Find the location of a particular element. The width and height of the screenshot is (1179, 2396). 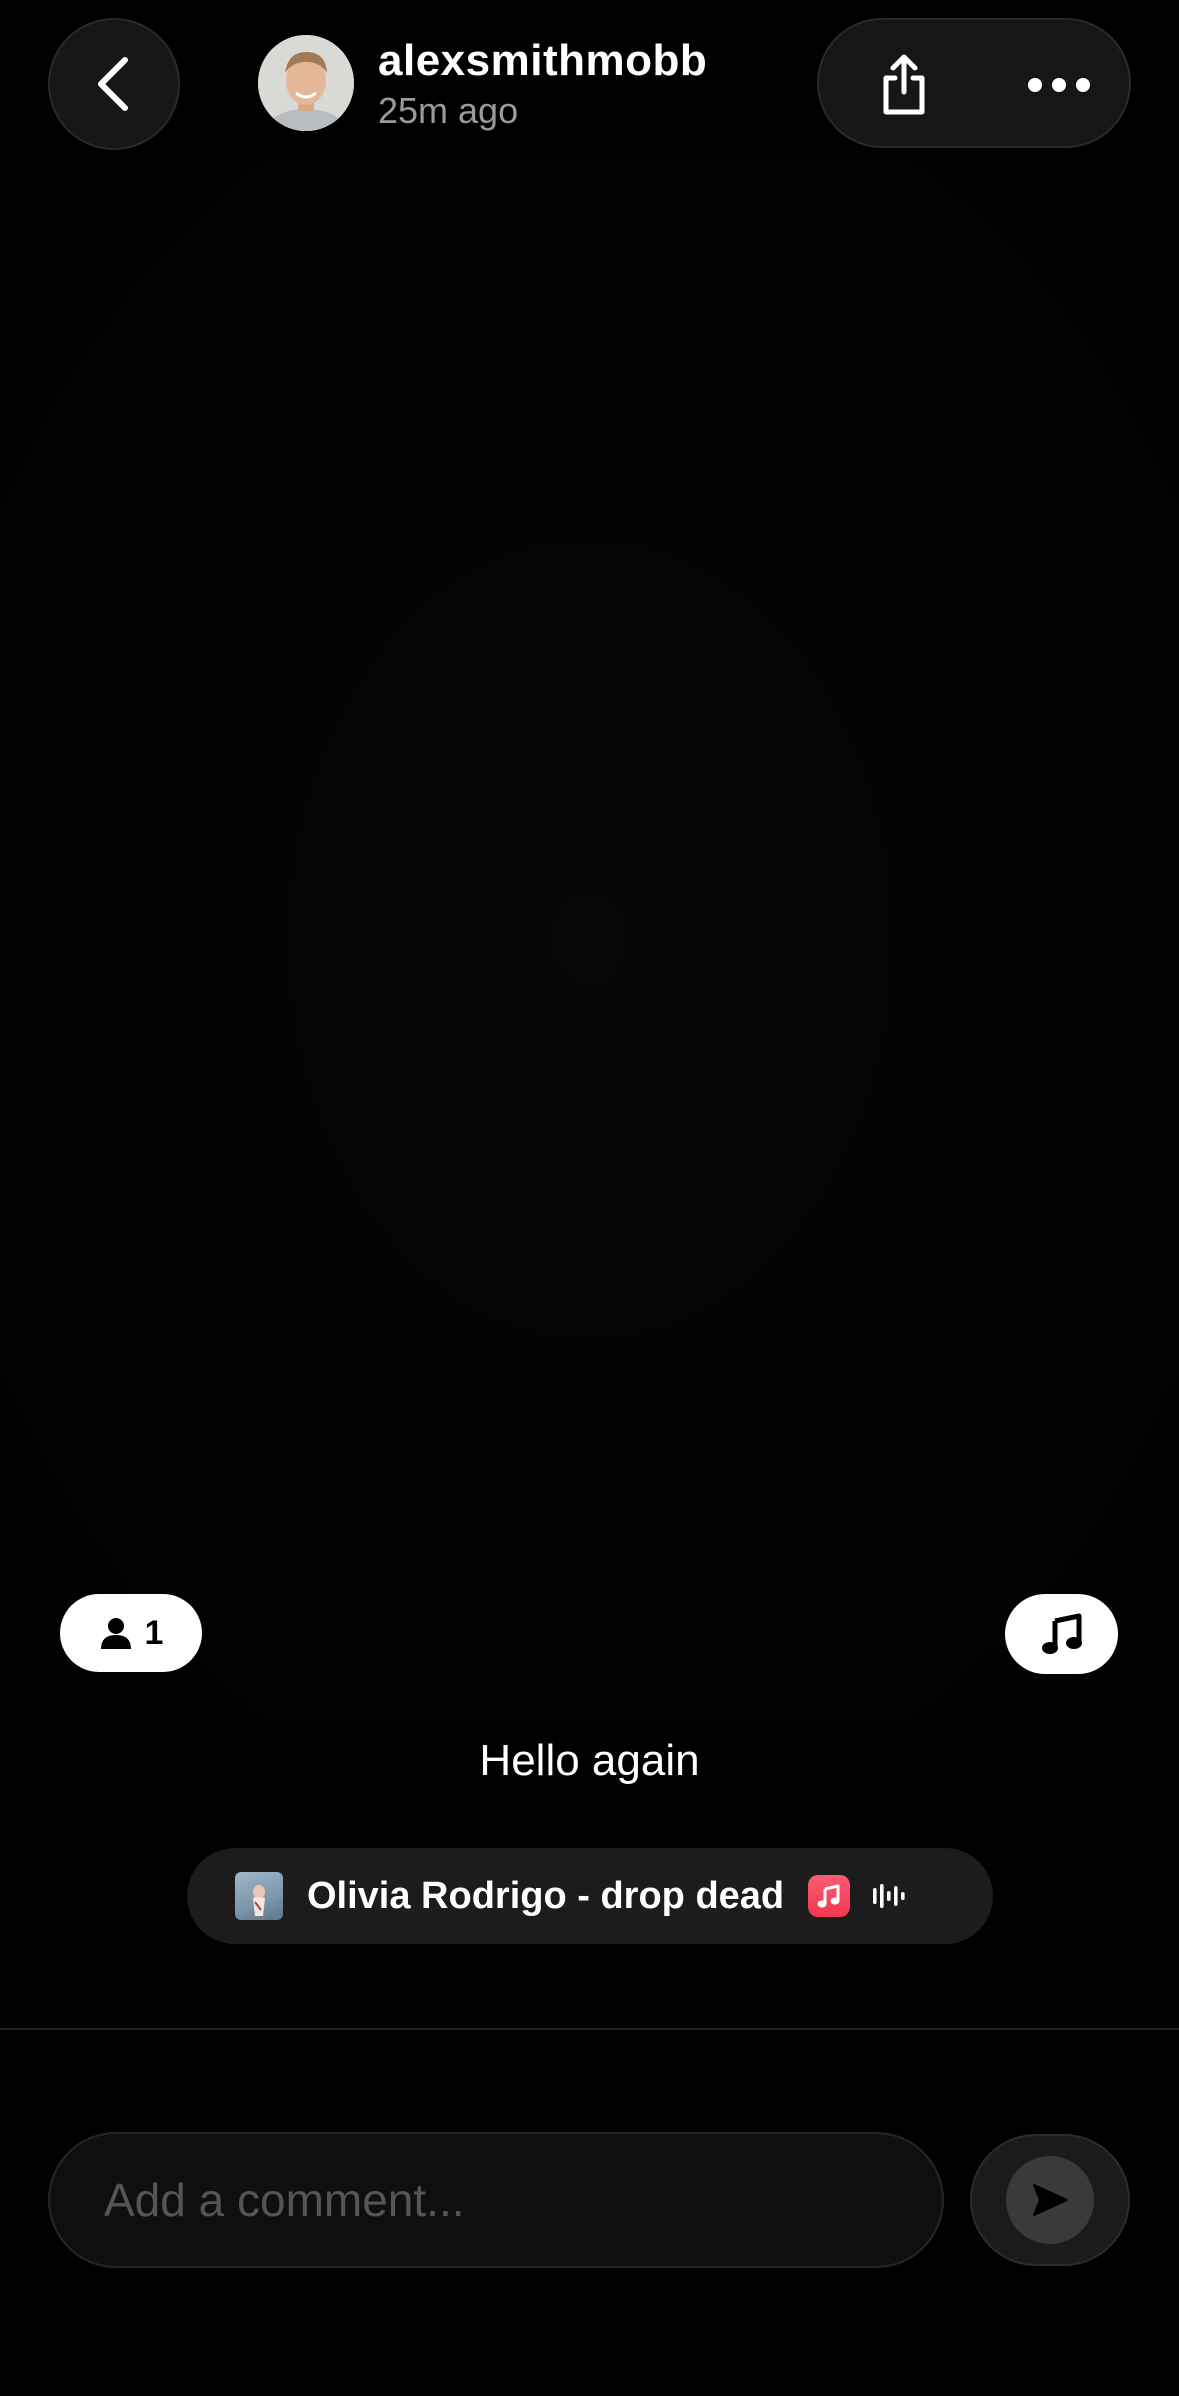

tagged-count: 1 is located at coordinates (154, 1632).